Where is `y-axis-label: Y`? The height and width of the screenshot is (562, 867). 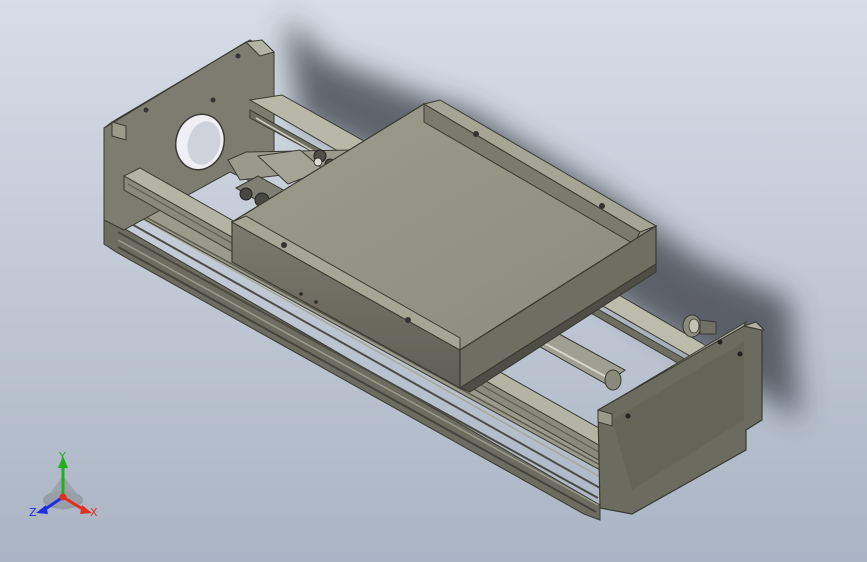
y-axis-label: Y is located at coordinates (62, 456).